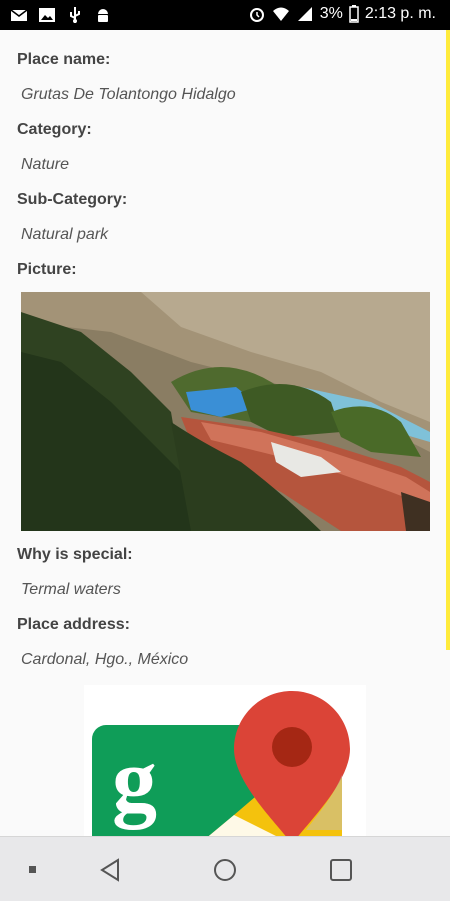 The image size is (450, 901). What do you see at coordinates (105, 659) in the screenshot?
I see `address-value: Cardonal, Hgo., México` at bounding box center [105, 659].